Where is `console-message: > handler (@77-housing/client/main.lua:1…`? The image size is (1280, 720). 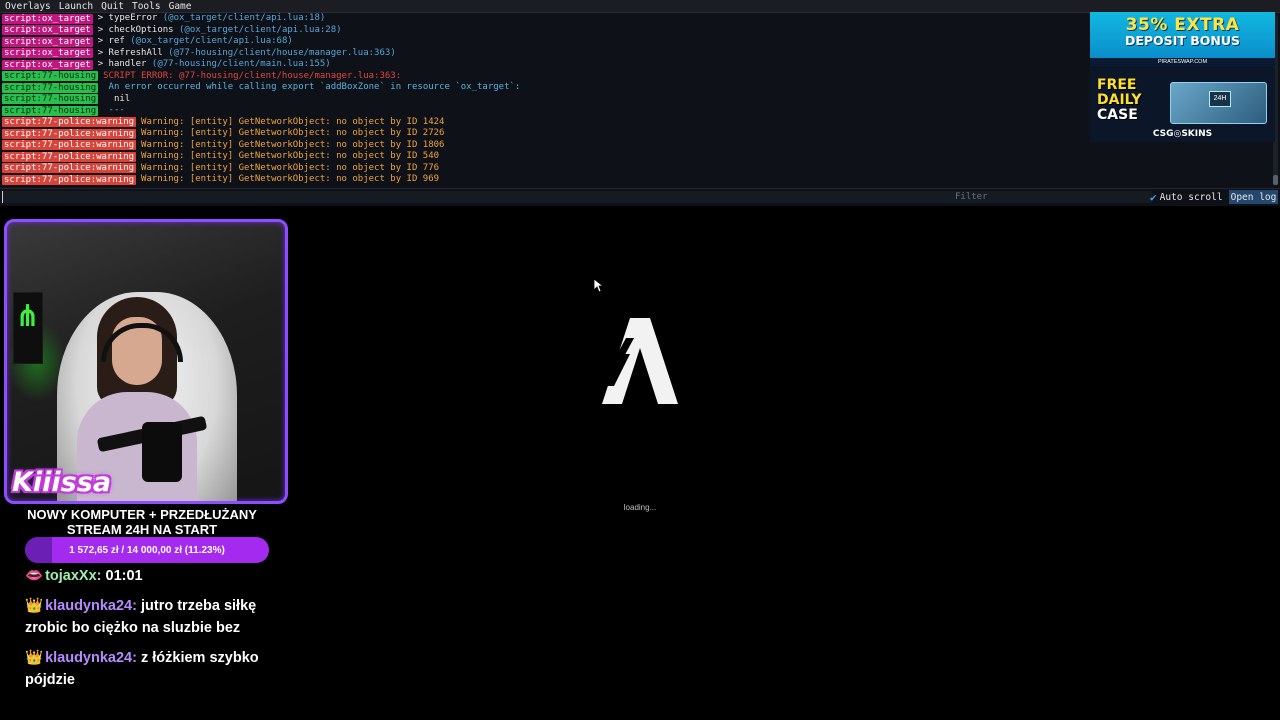
console-message: > handler (@77-housing/client/main.lua:1… is located at coordinates (214, 65).